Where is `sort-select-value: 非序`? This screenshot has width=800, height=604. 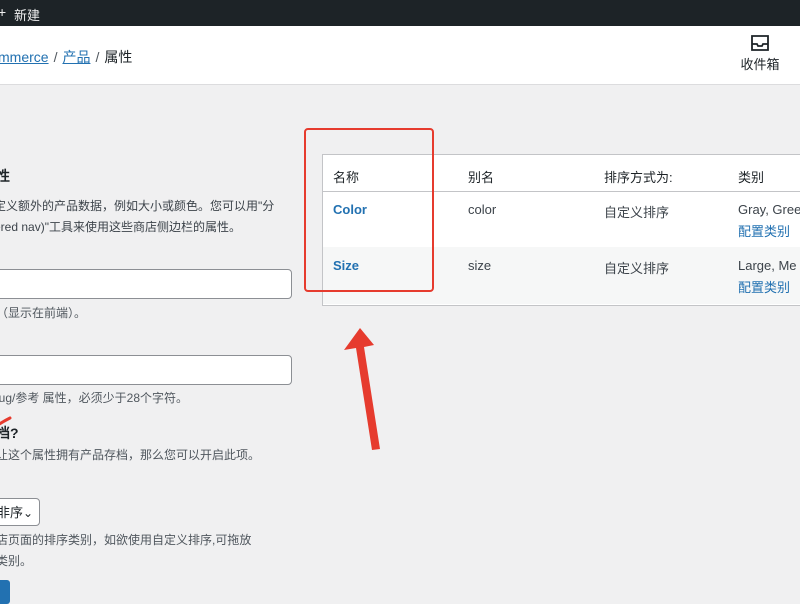 sort-select-value: 非序 is located at coordinates (12, 512).